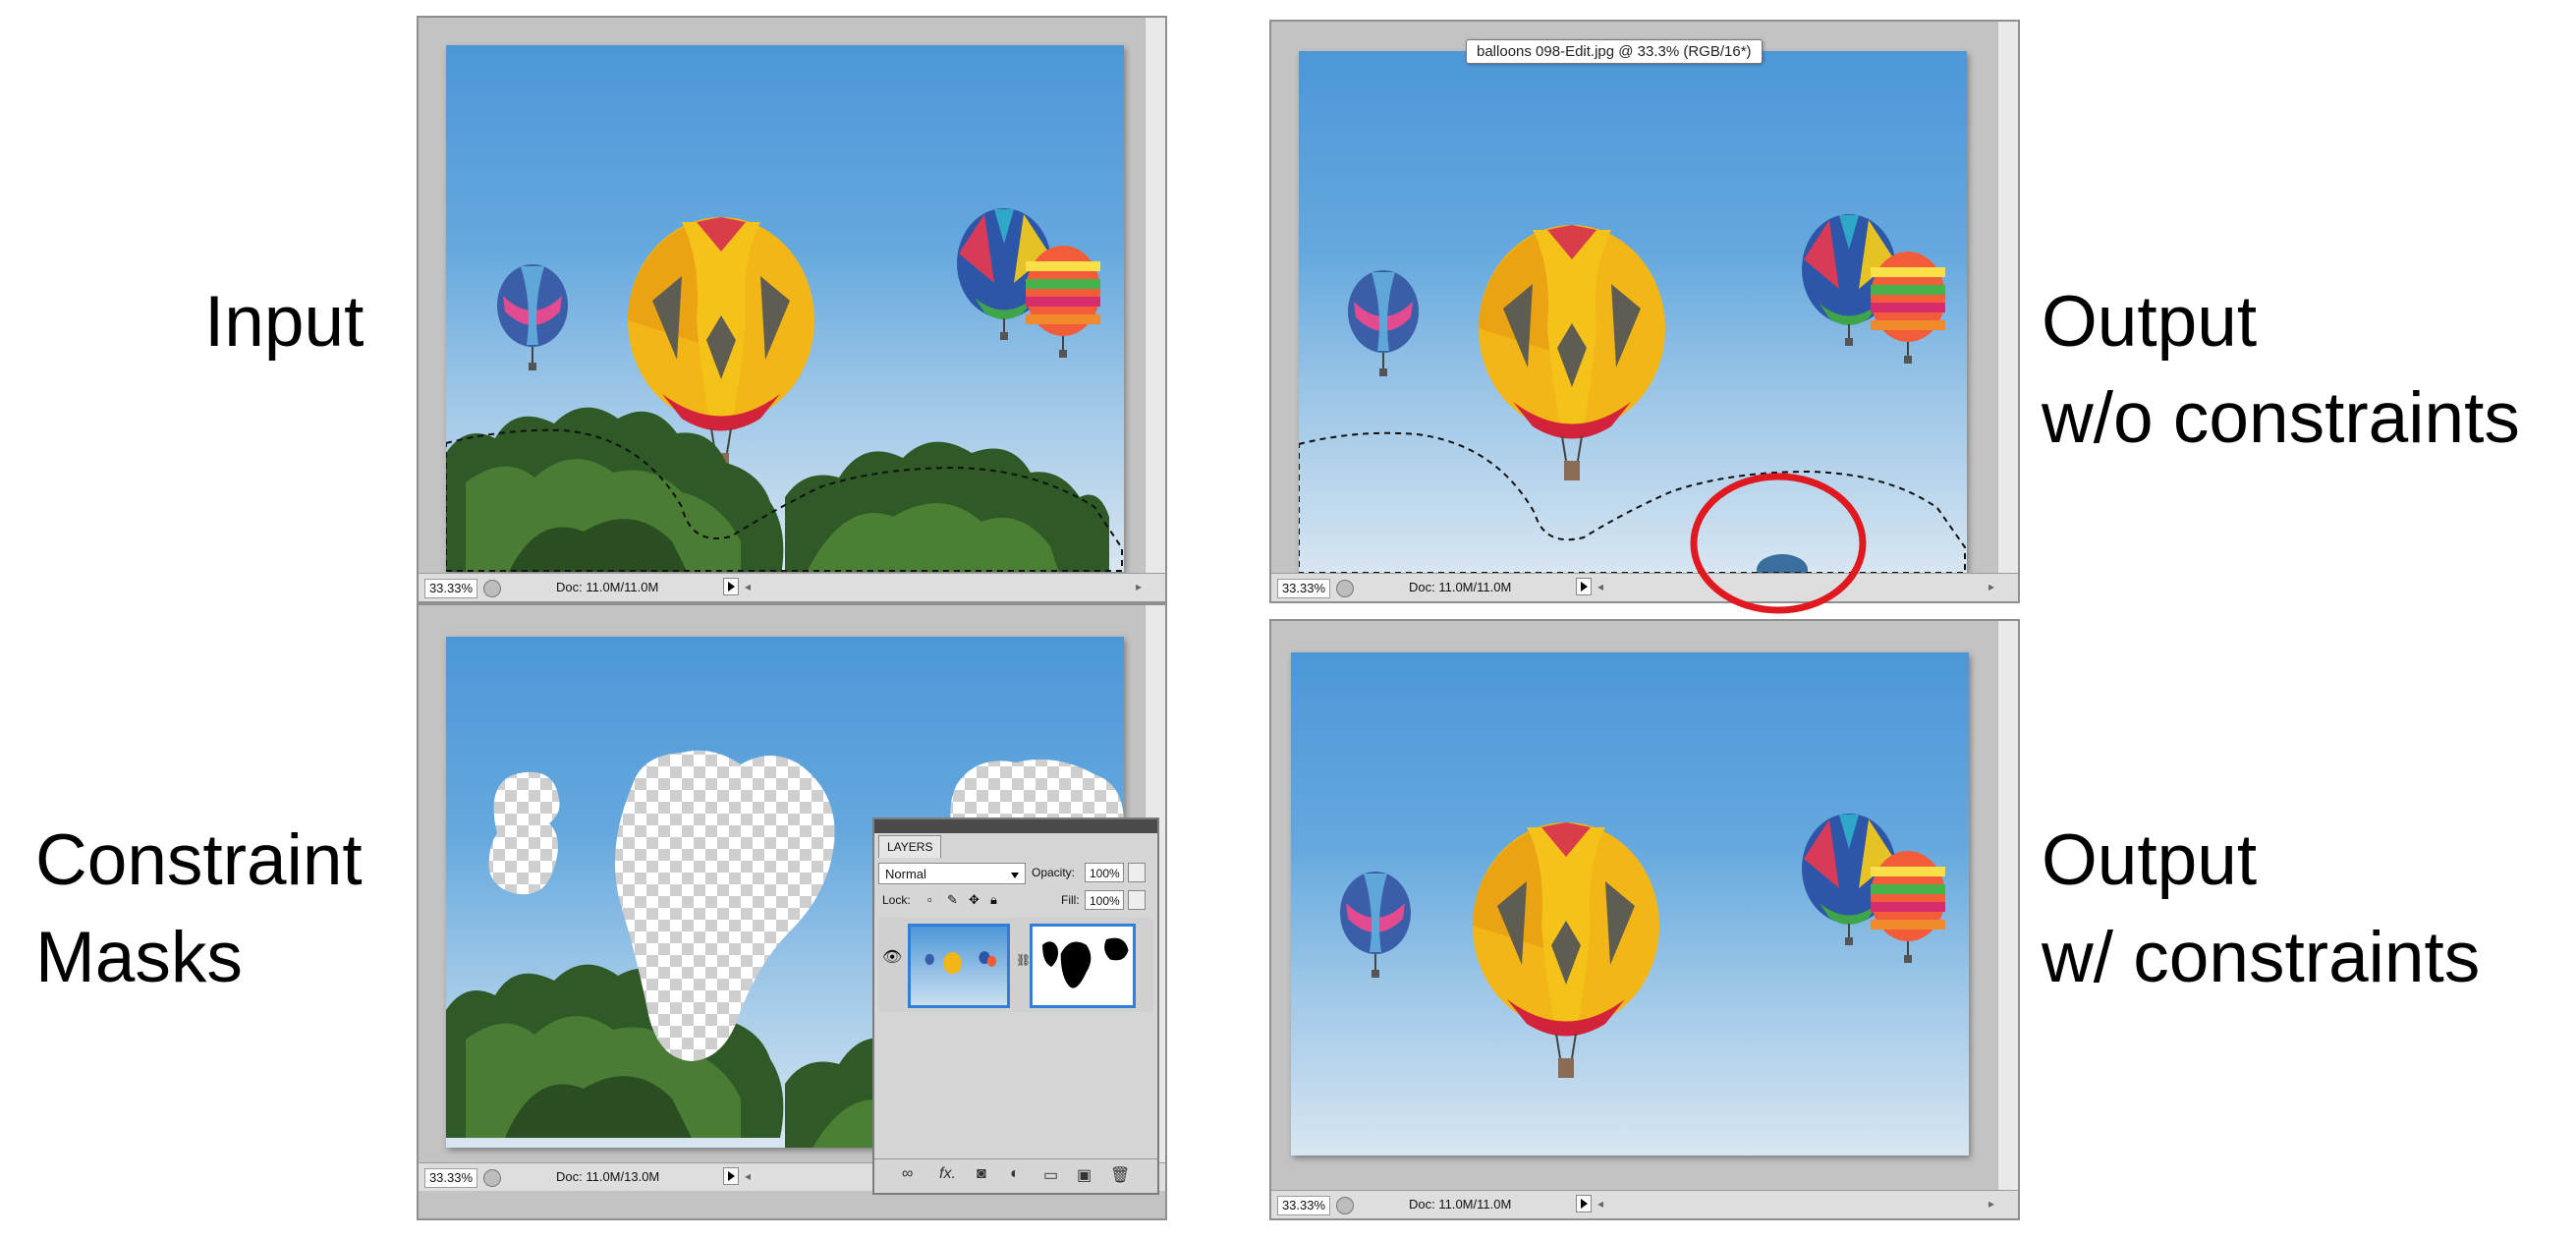 Image resolution: width=2576 pixels, height=1240 pixels. What do you see at coordinates (1778, 543) in the screenshot?
I see `red-highlight-circle` at bounding box center [1778, 543].